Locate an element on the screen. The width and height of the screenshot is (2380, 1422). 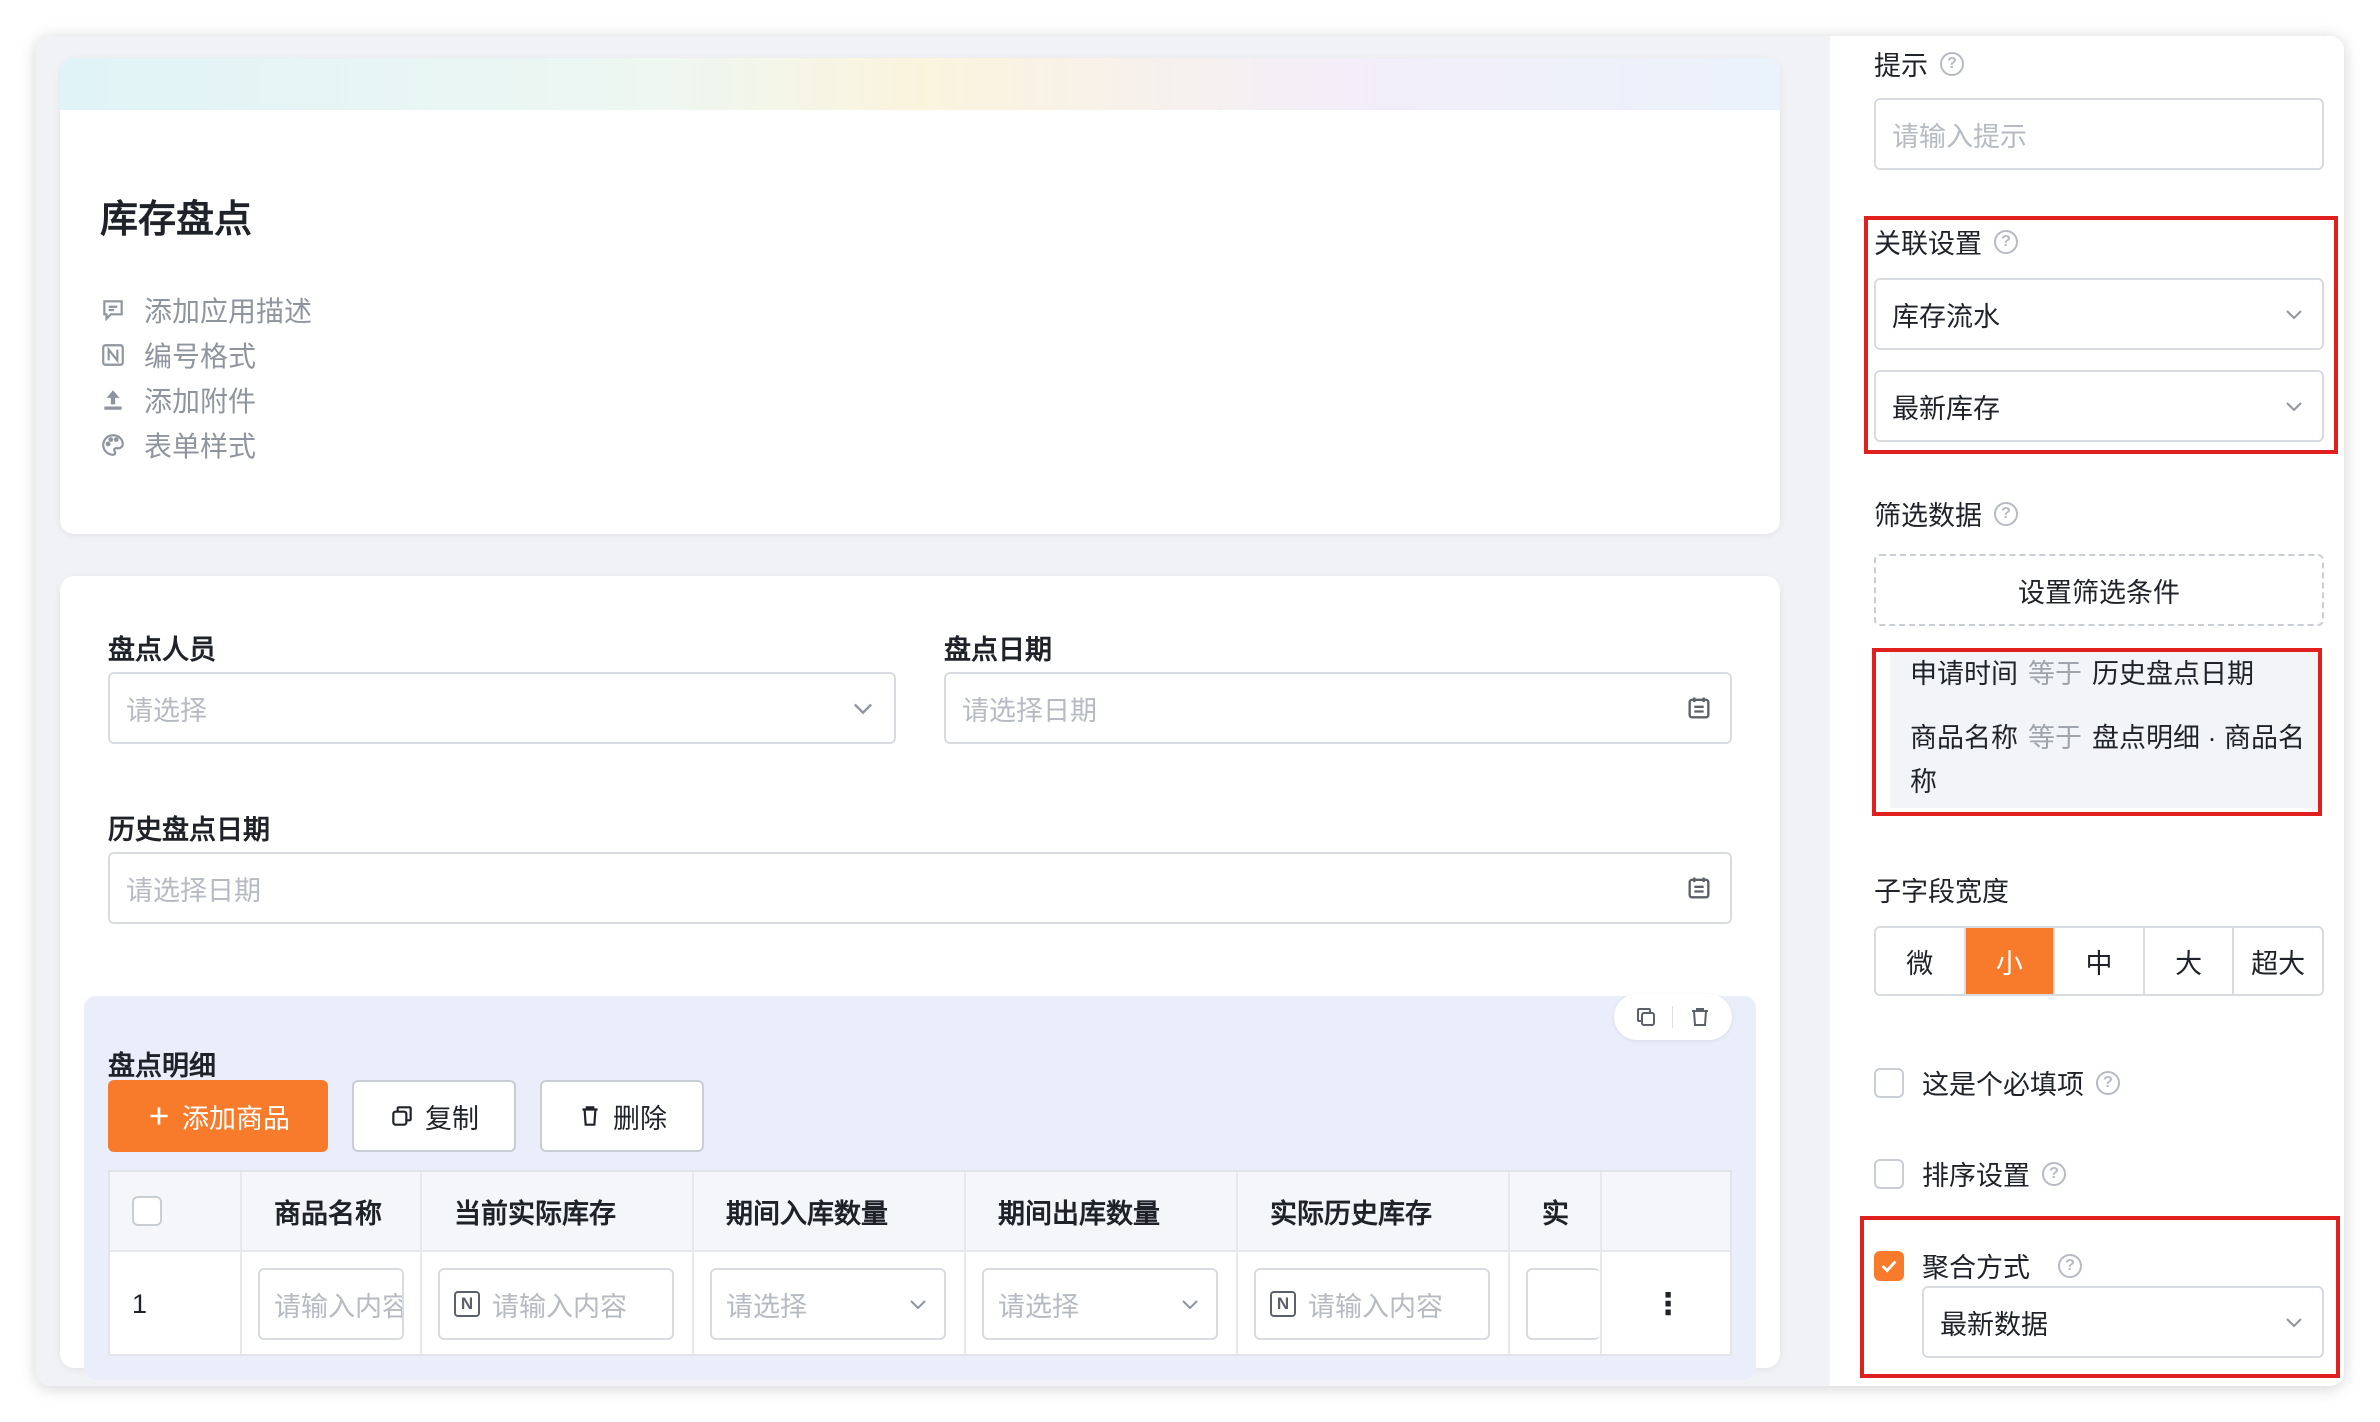
aggregate-checkbox is located at coordinates (1889, 1265).